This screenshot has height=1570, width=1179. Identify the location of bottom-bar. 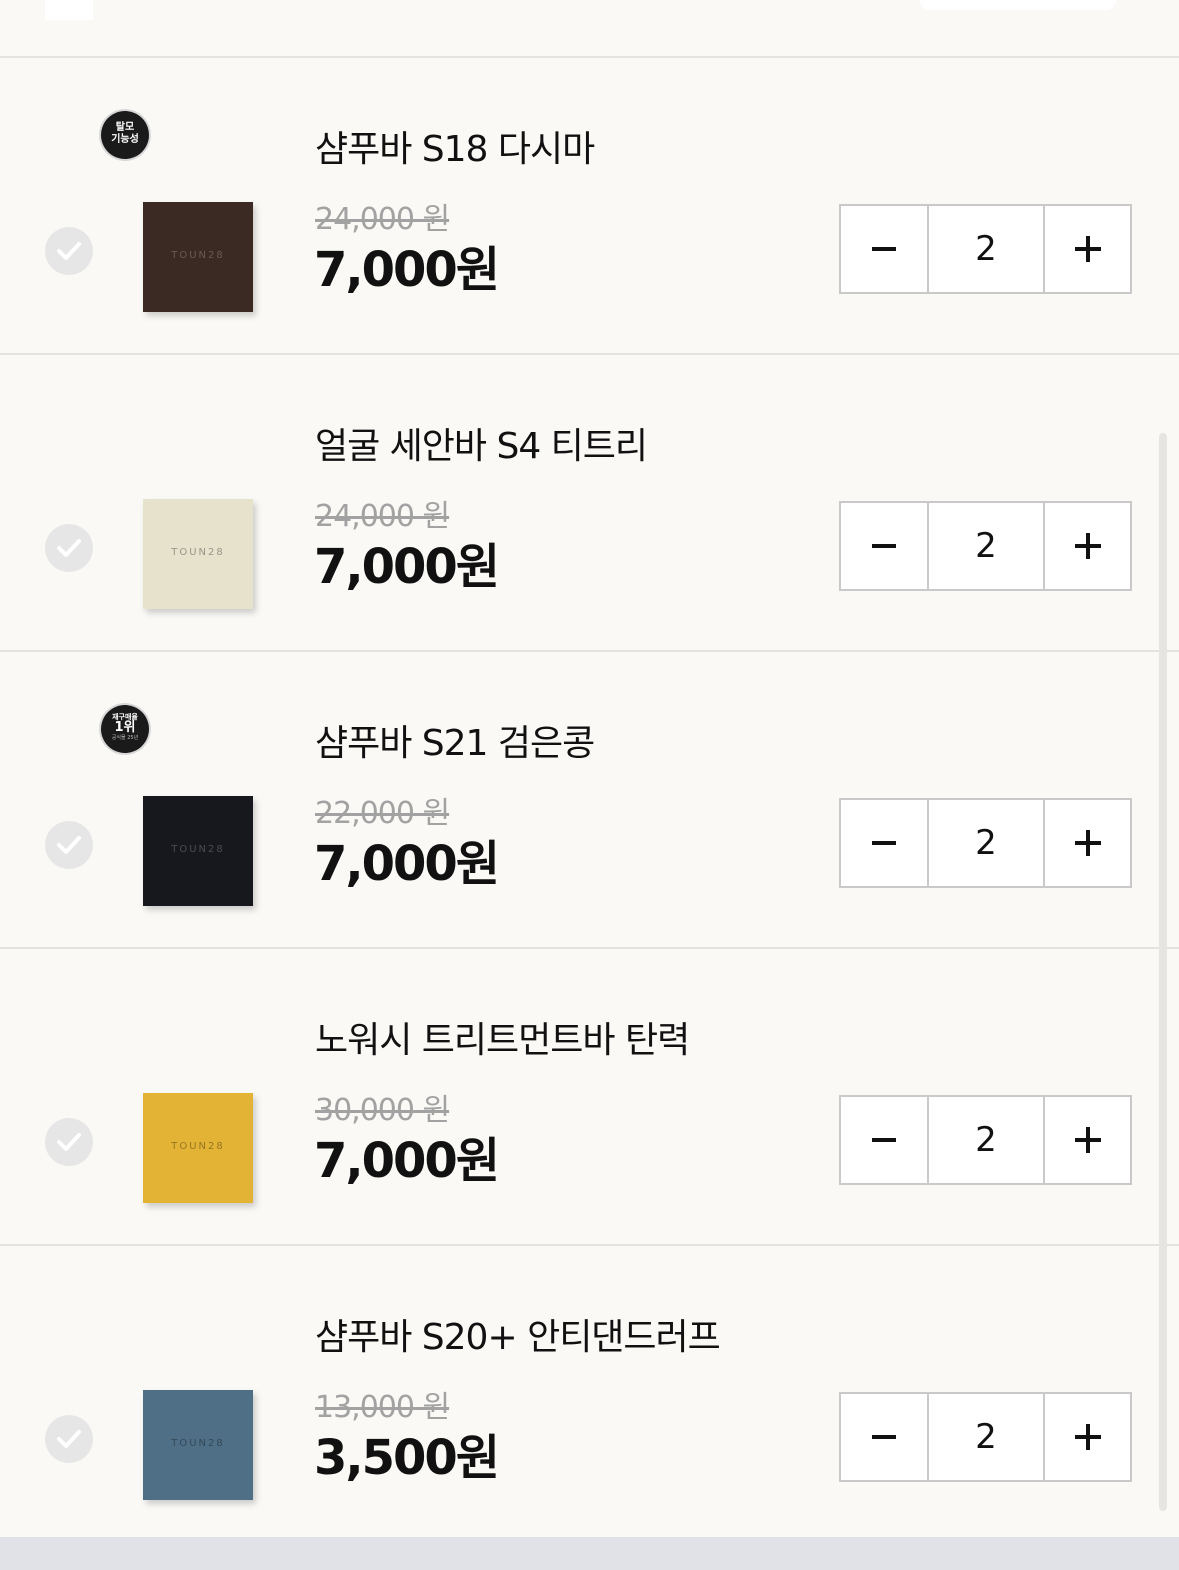
(589, 1553).